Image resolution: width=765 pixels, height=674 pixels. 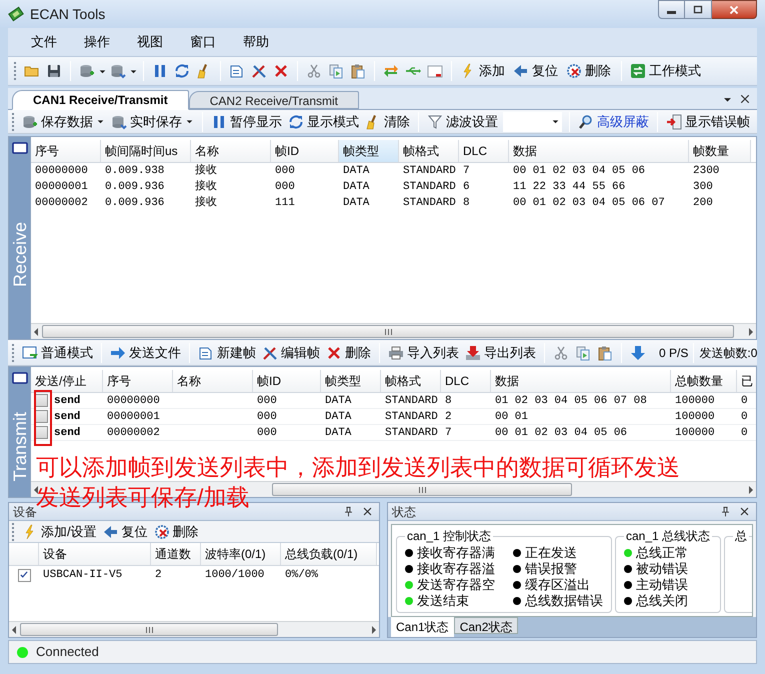 I want to click on minimize-button, so click(x=671, y=9).